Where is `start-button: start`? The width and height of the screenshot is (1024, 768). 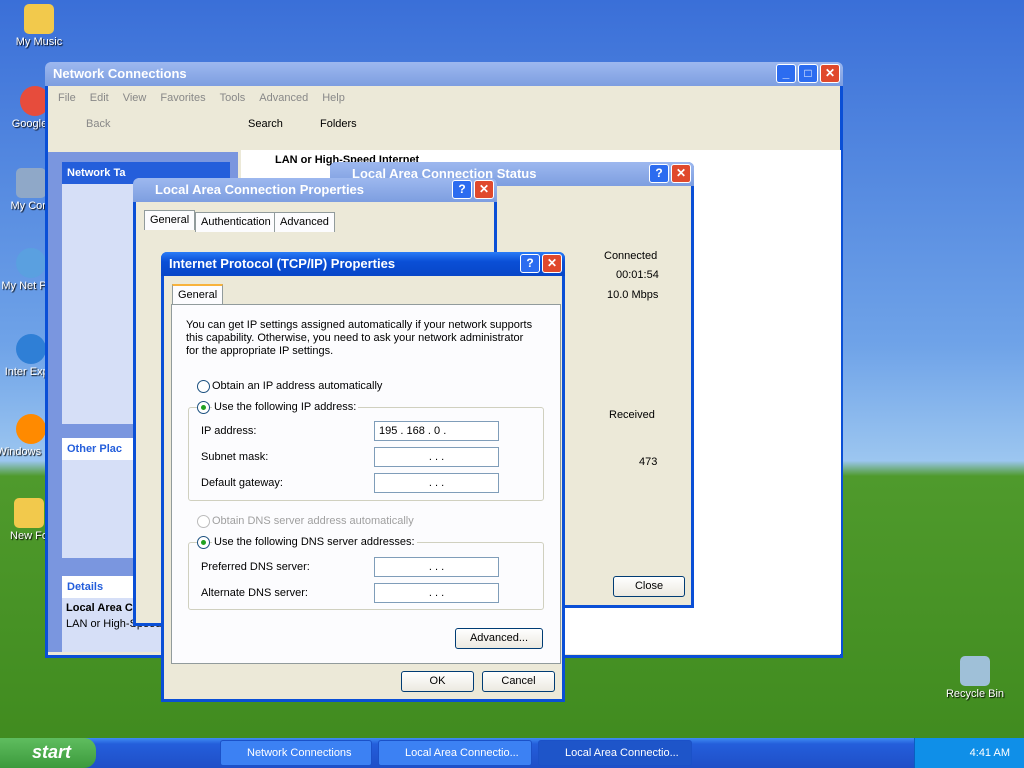 start-button: start is located at coordinates (48, 753).